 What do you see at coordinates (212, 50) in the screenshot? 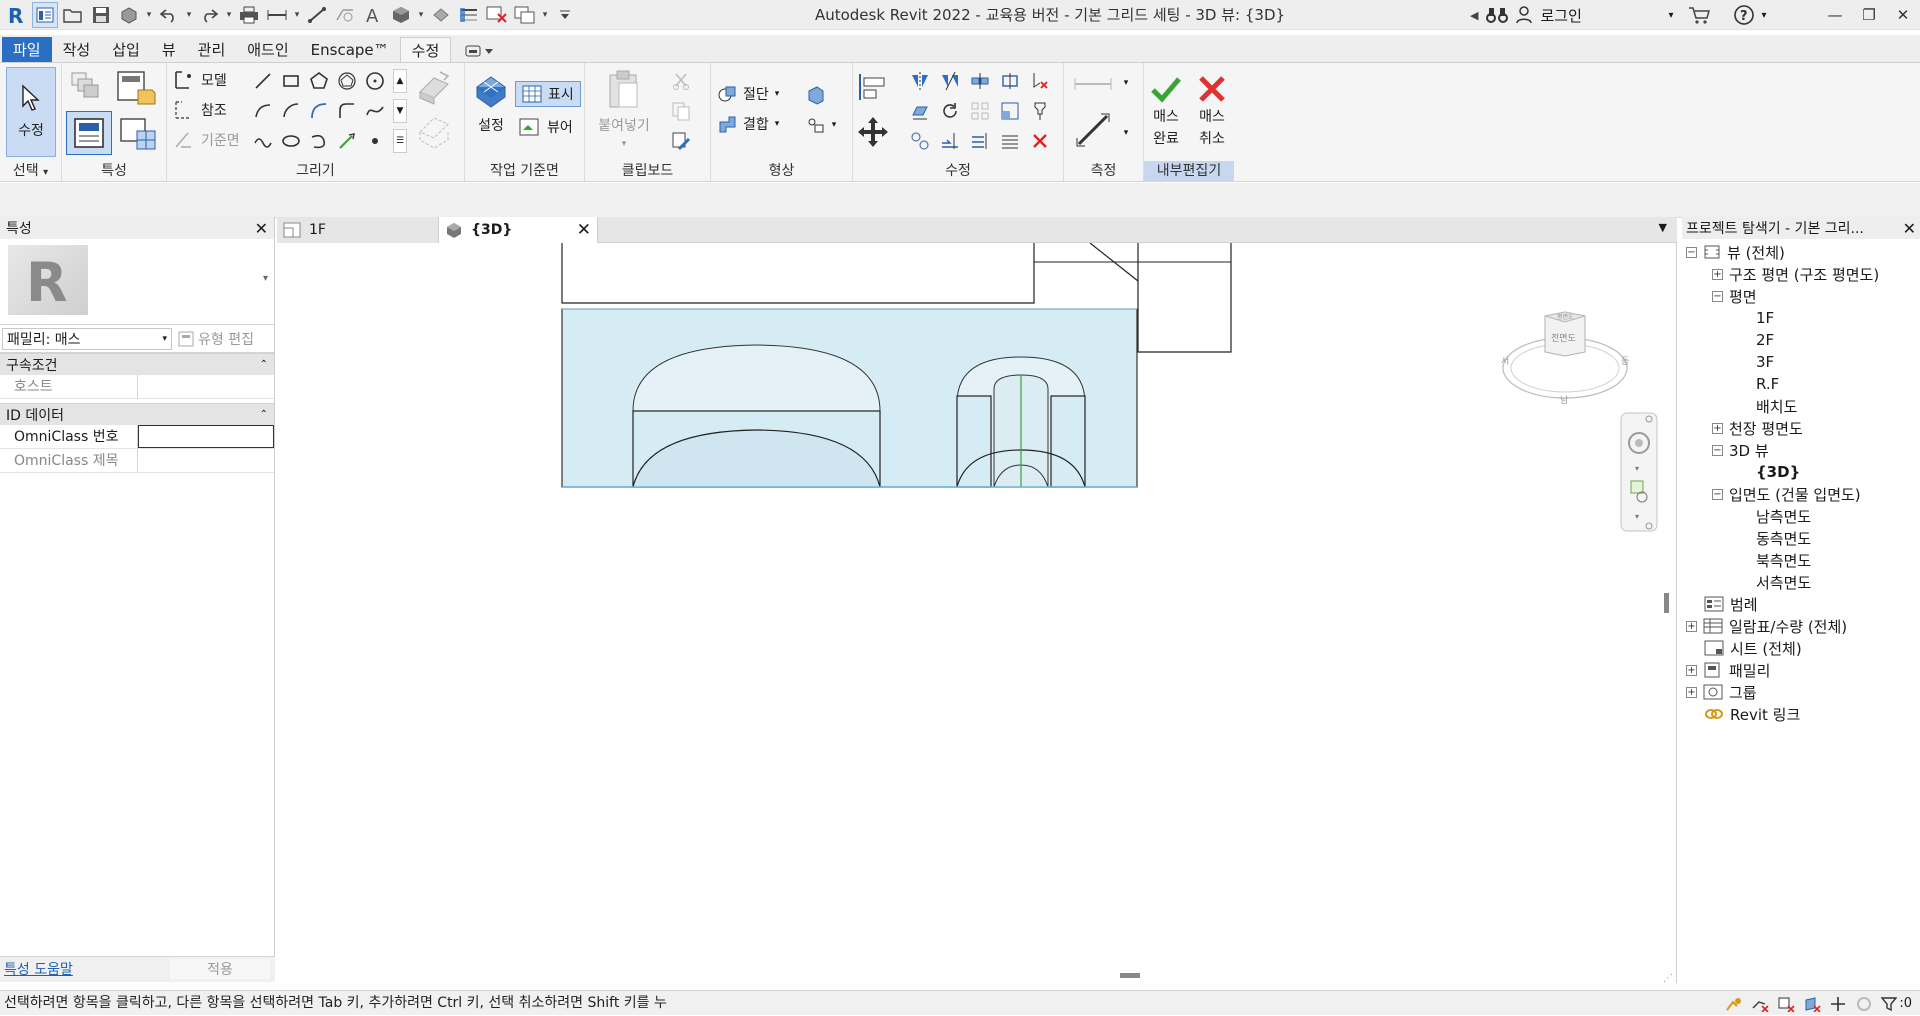
I see `tab-manage: 관리` at bounding box center [212, 50].